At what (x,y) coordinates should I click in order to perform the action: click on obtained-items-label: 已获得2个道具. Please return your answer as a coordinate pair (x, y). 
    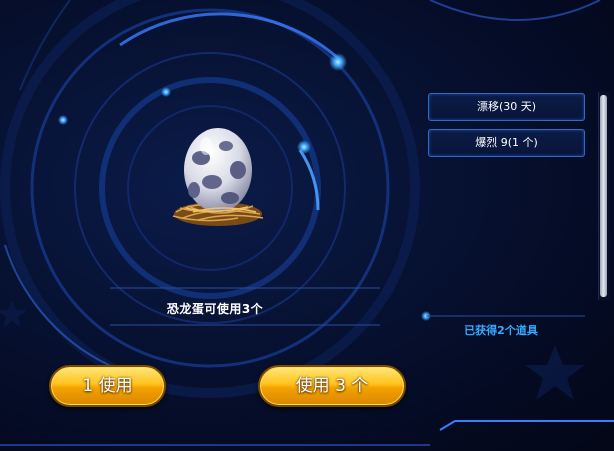
    Looking at the image, I should click on (501, 330).